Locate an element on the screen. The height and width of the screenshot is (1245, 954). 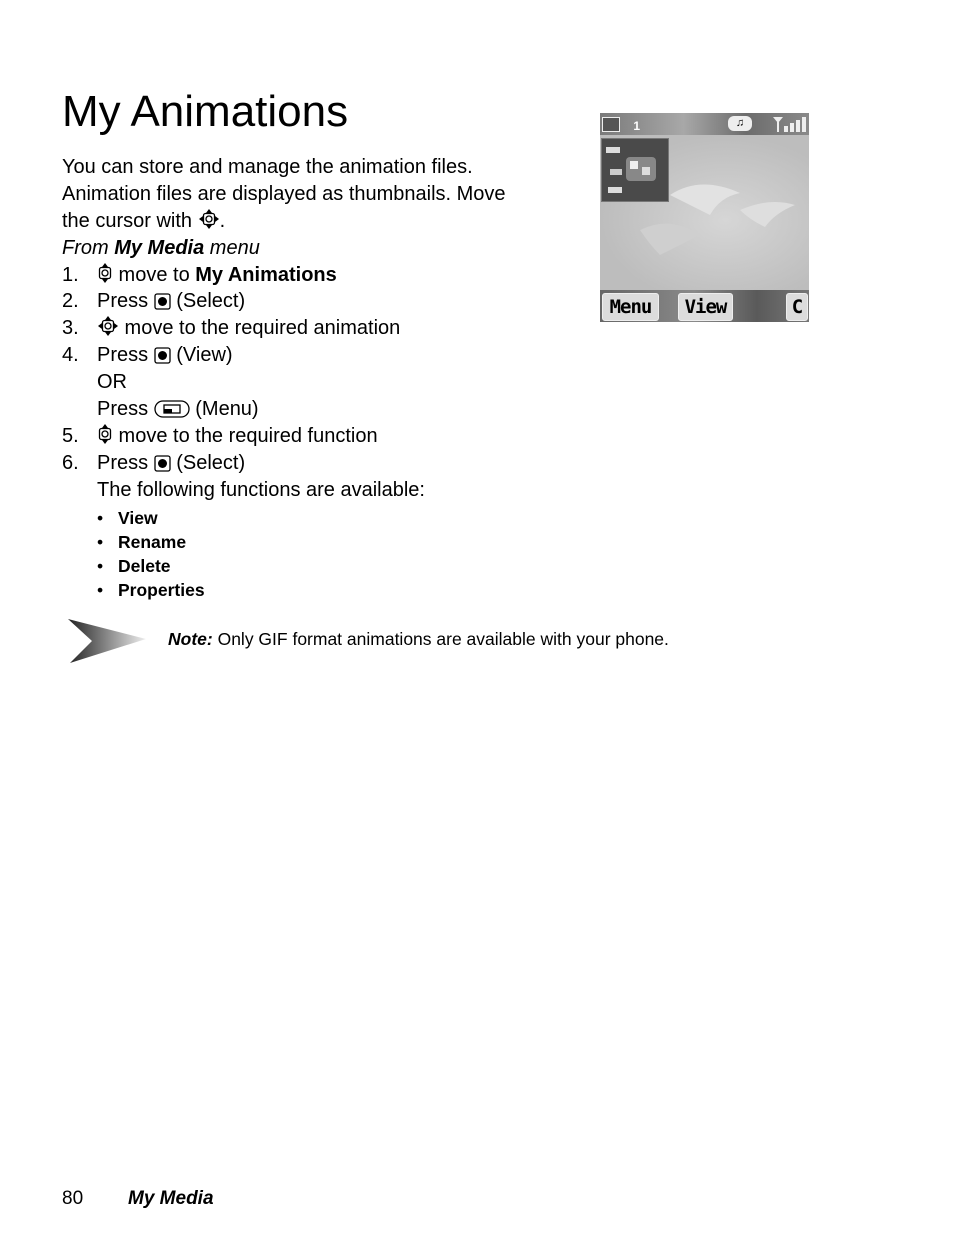
animation-grid is located at coordinates (704, 212).